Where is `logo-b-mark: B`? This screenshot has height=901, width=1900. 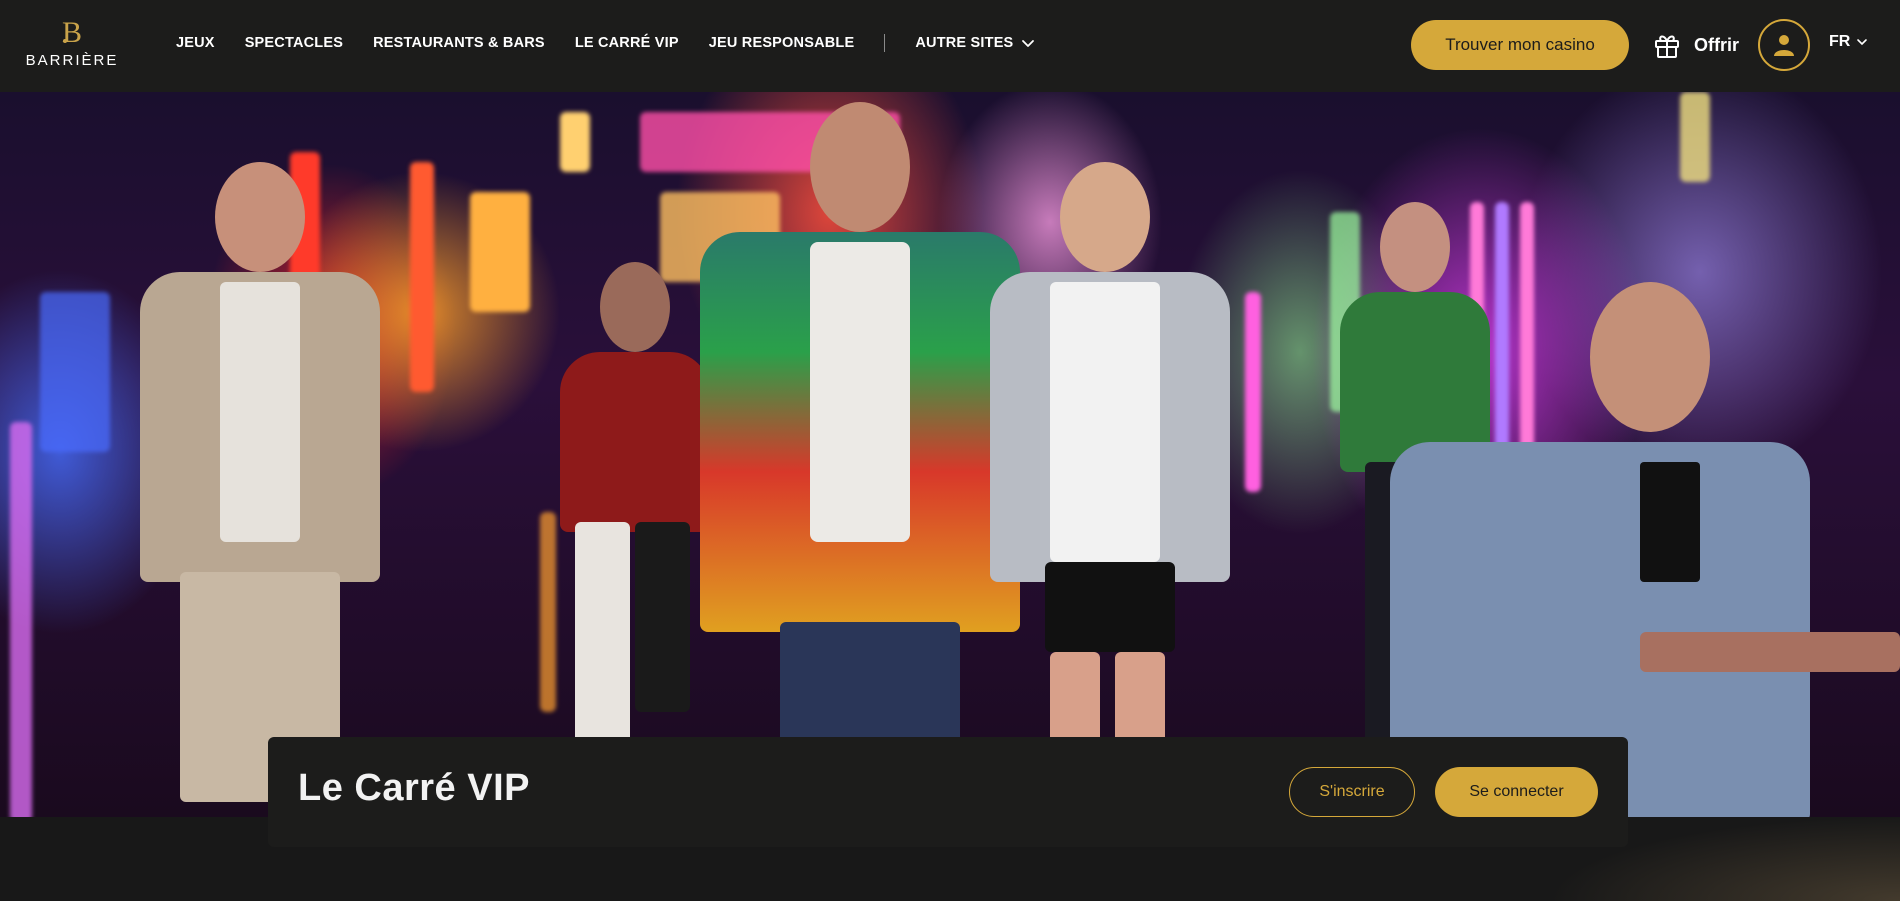
logo-b-mark: B is located at coordinates (72, 32).